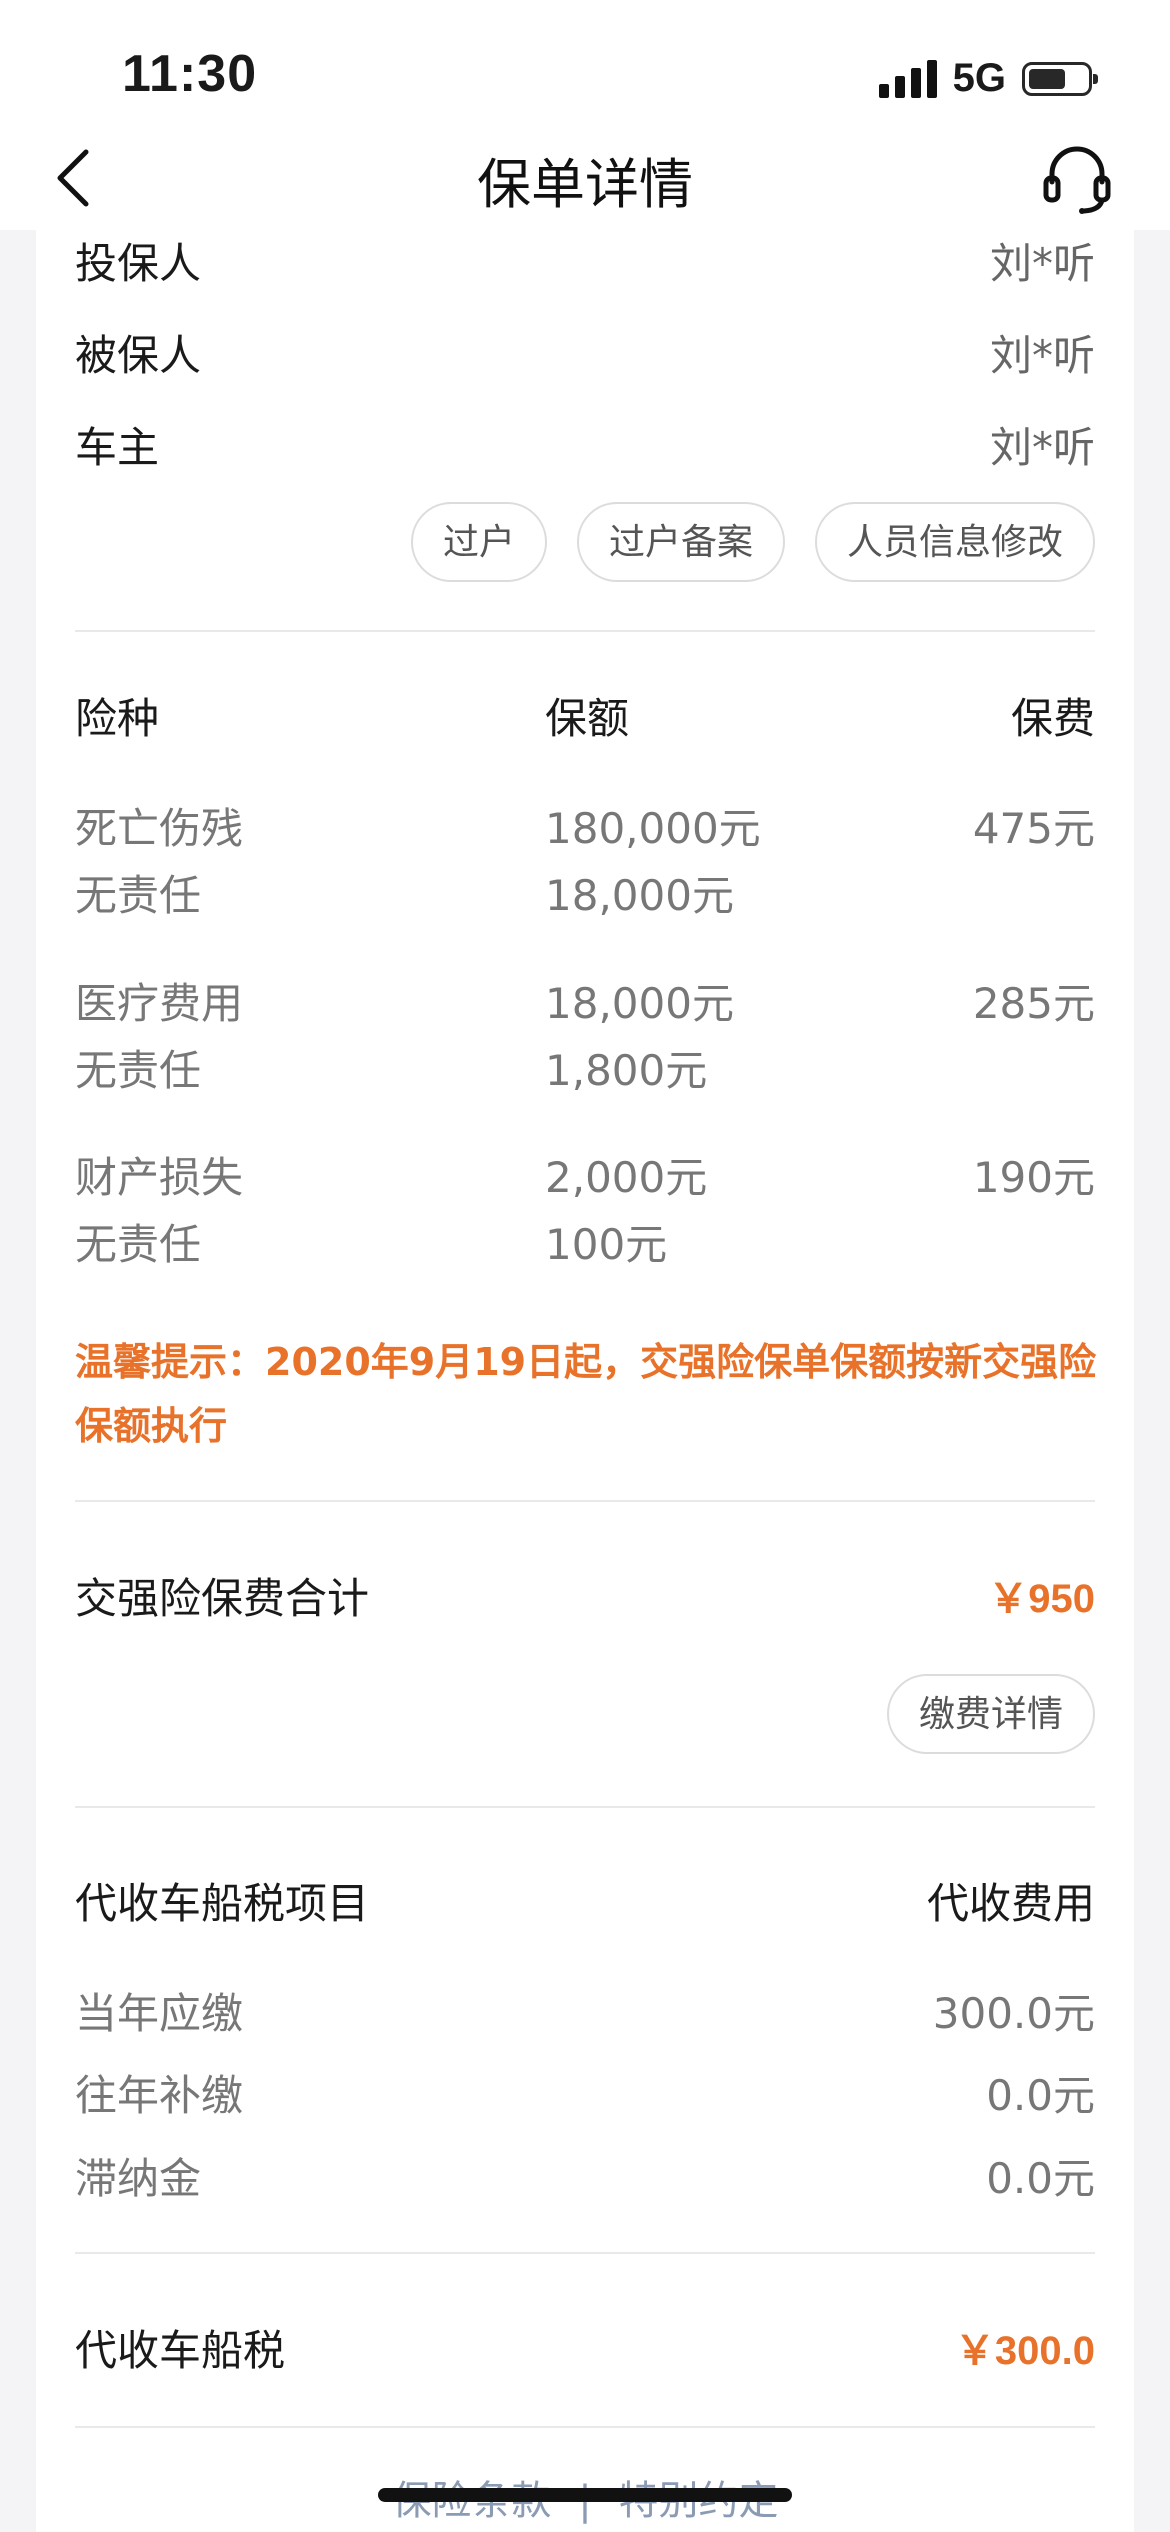 This screenshot has width=1170, height=2532. I want to click on signal-icon, so click(907, 78).